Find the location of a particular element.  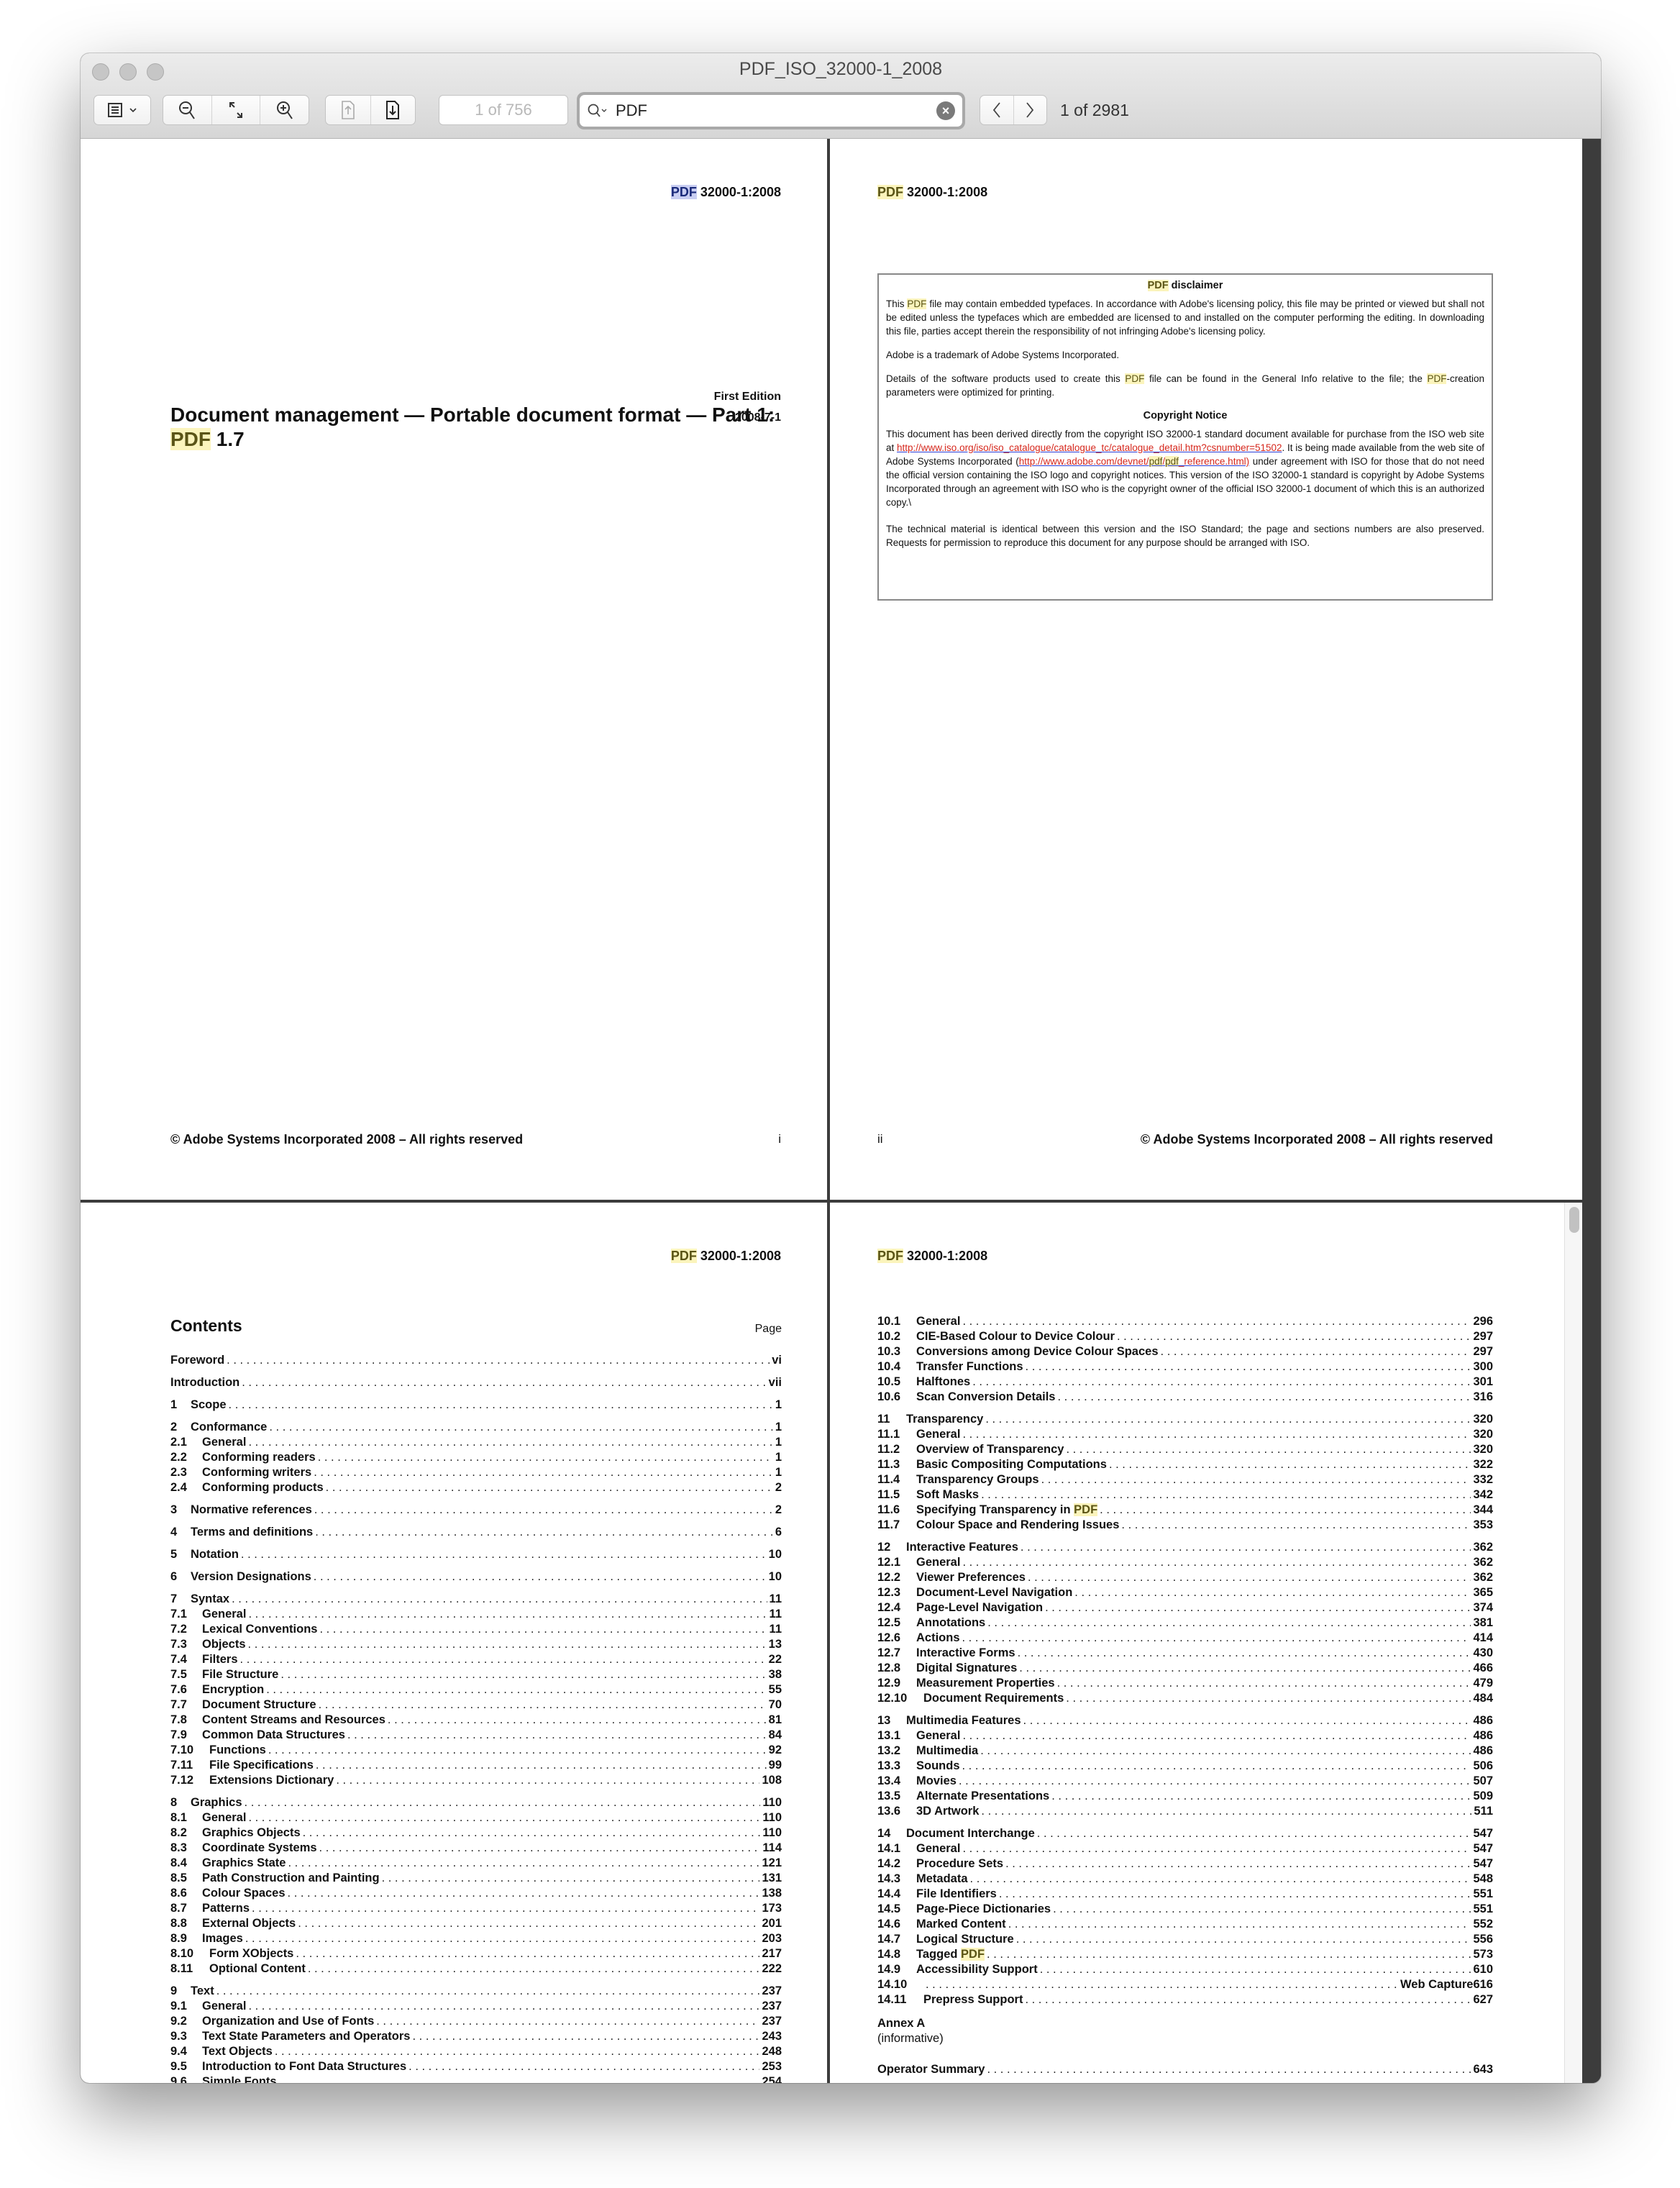

toc-entry: 11.5 Soft Masks 342 is located at coordinates (1185, 1495).